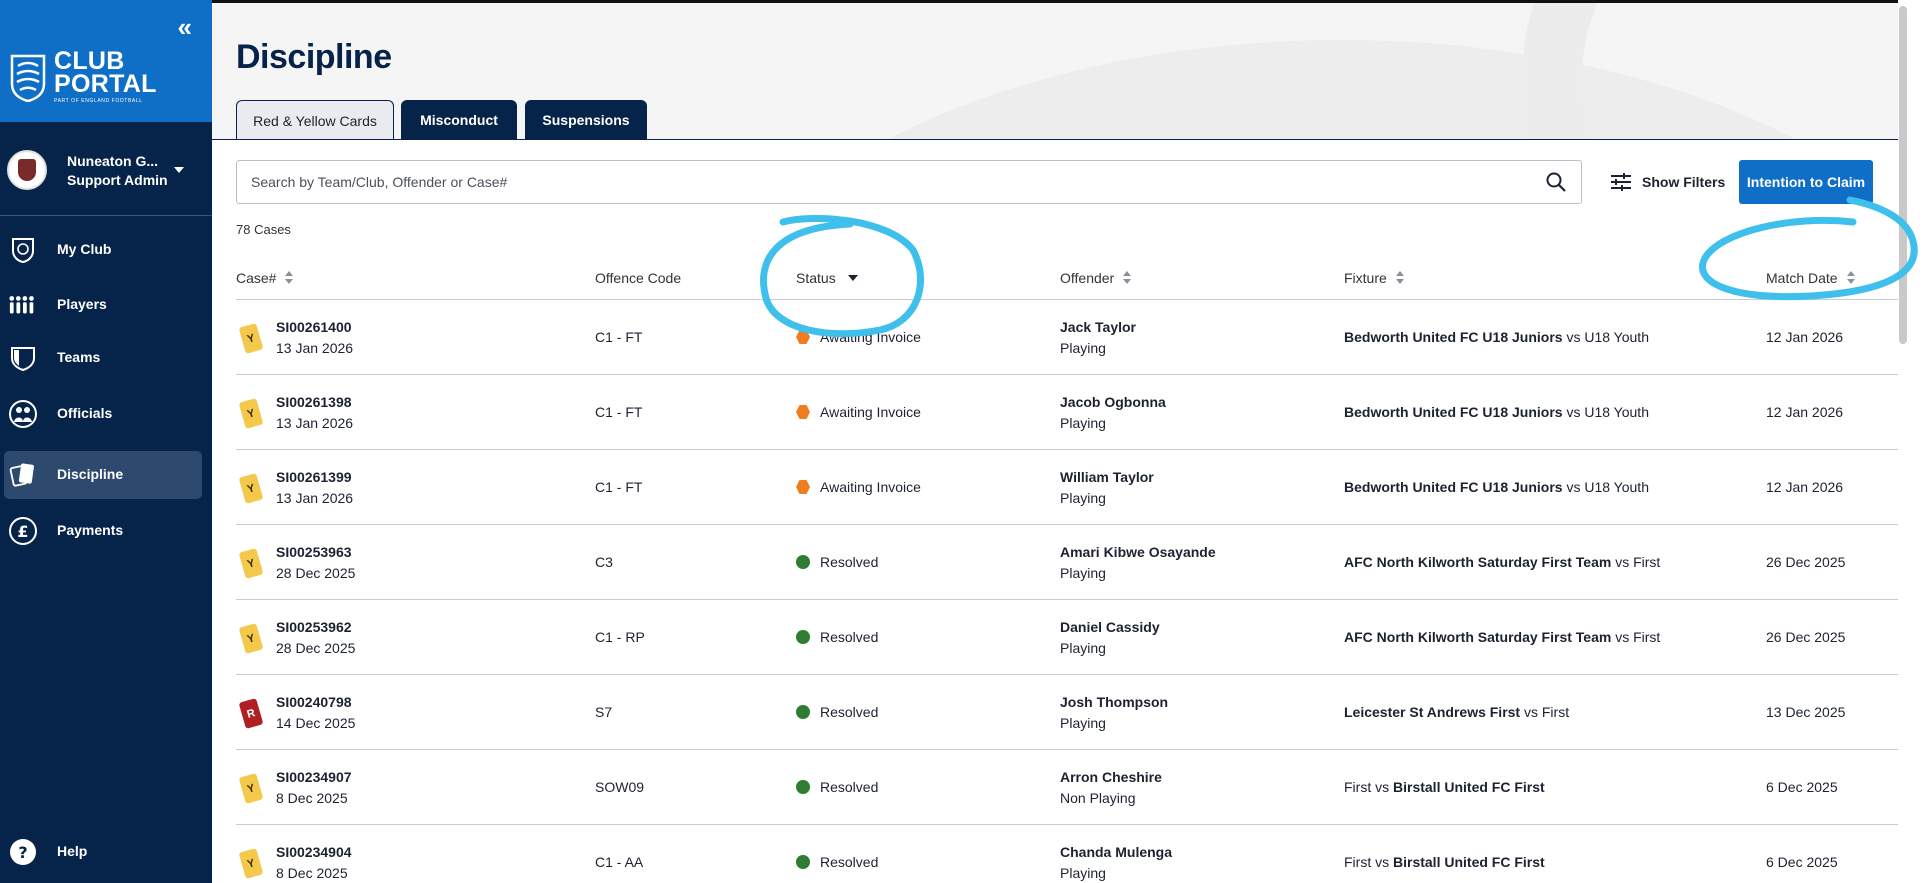 The height and width of the screenshot is (883, 1924). I want to click on intention-to-claim-button: Intention to Claim, so click(1806, 182).